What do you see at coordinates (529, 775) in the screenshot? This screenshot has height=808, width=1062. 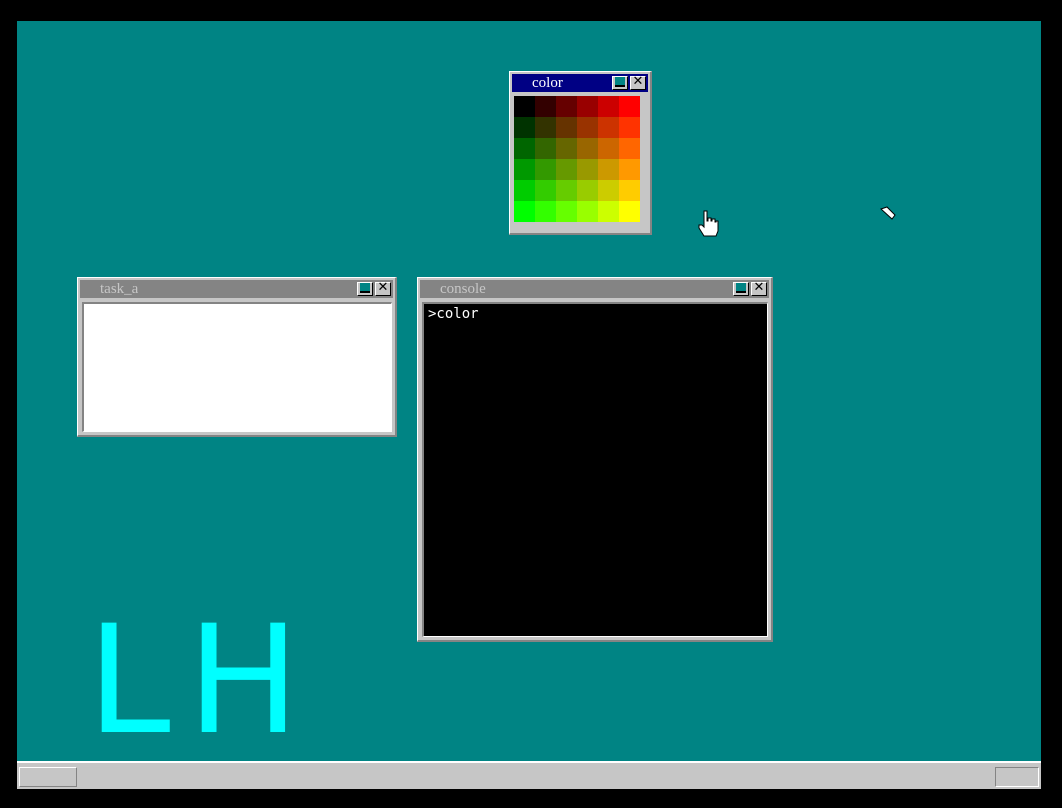 I see `taskbar` at bounding box center [529, 775].